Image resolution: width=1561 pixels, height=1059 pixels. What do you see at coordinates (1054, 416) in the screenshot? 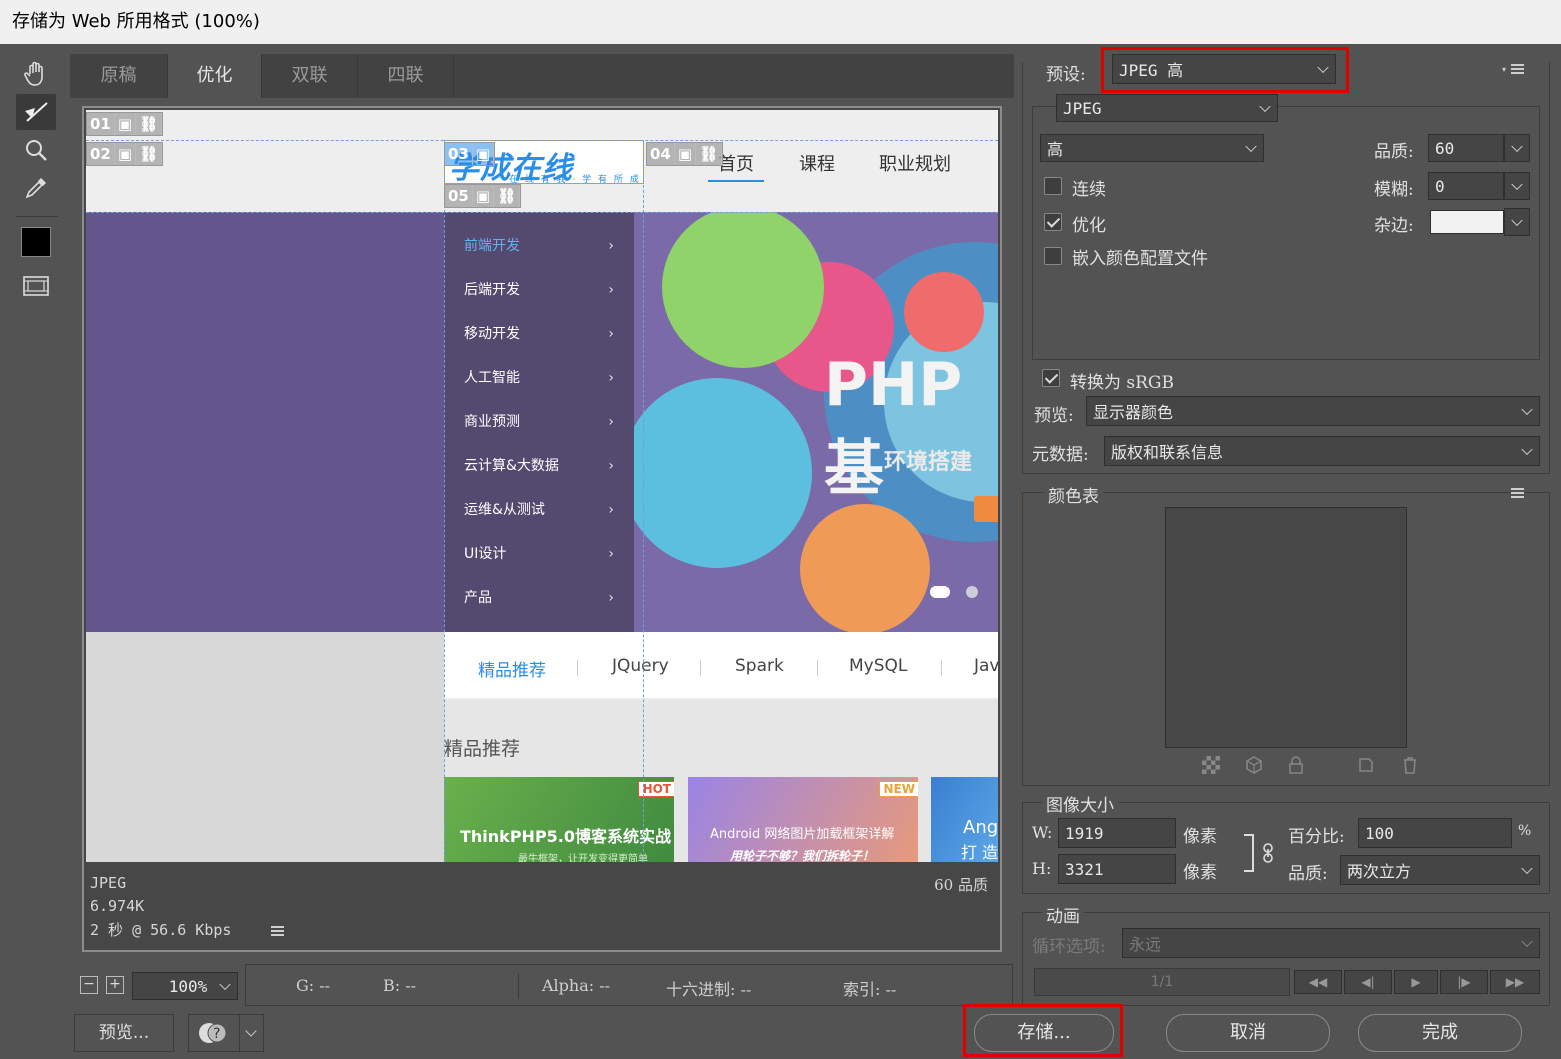
I see `preview-color-label: 预览:` at bounding box center [1054, 416].